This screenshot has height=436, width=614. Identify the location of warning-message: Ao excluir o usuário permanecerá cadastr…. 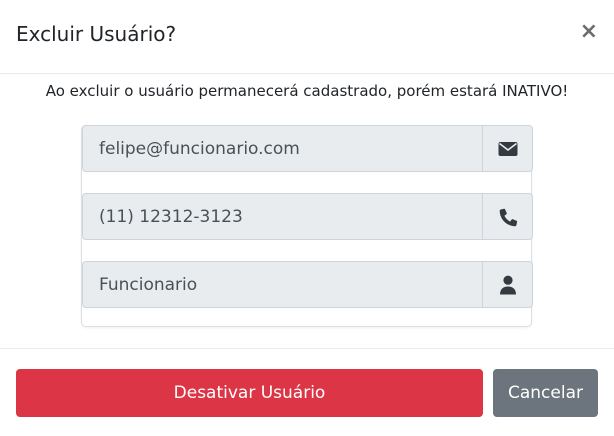
(307, 91).